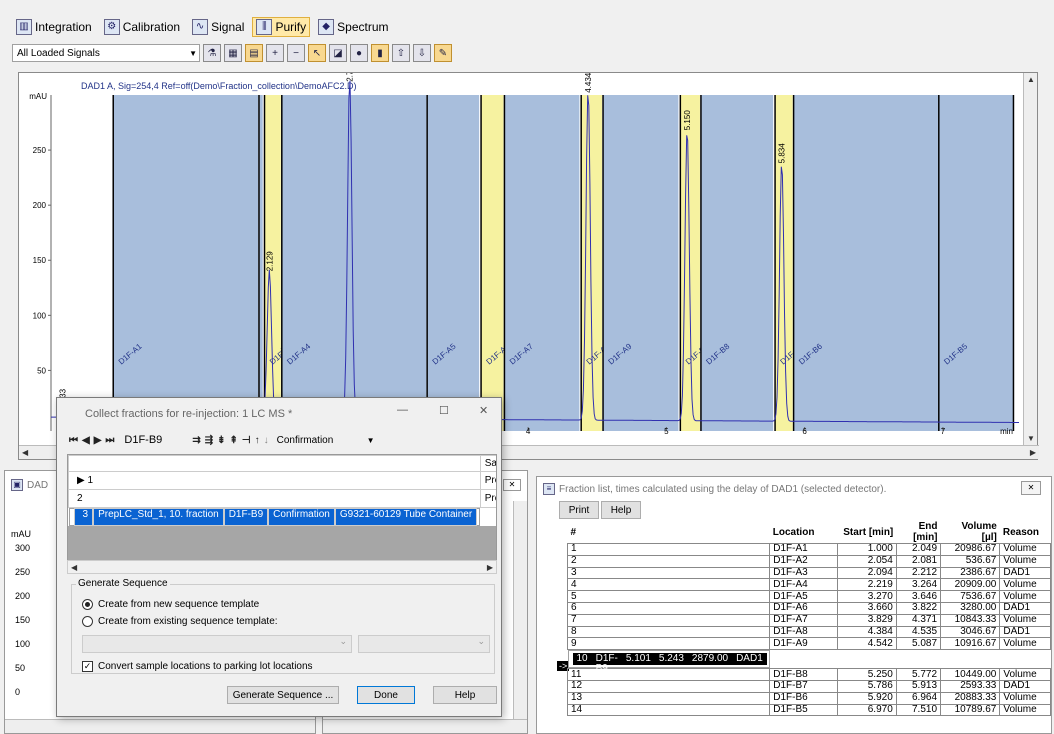  I want to click on table-row: 14 D1F-B5 6.970 7.510 10789.67 Volume, so click(808, 710).